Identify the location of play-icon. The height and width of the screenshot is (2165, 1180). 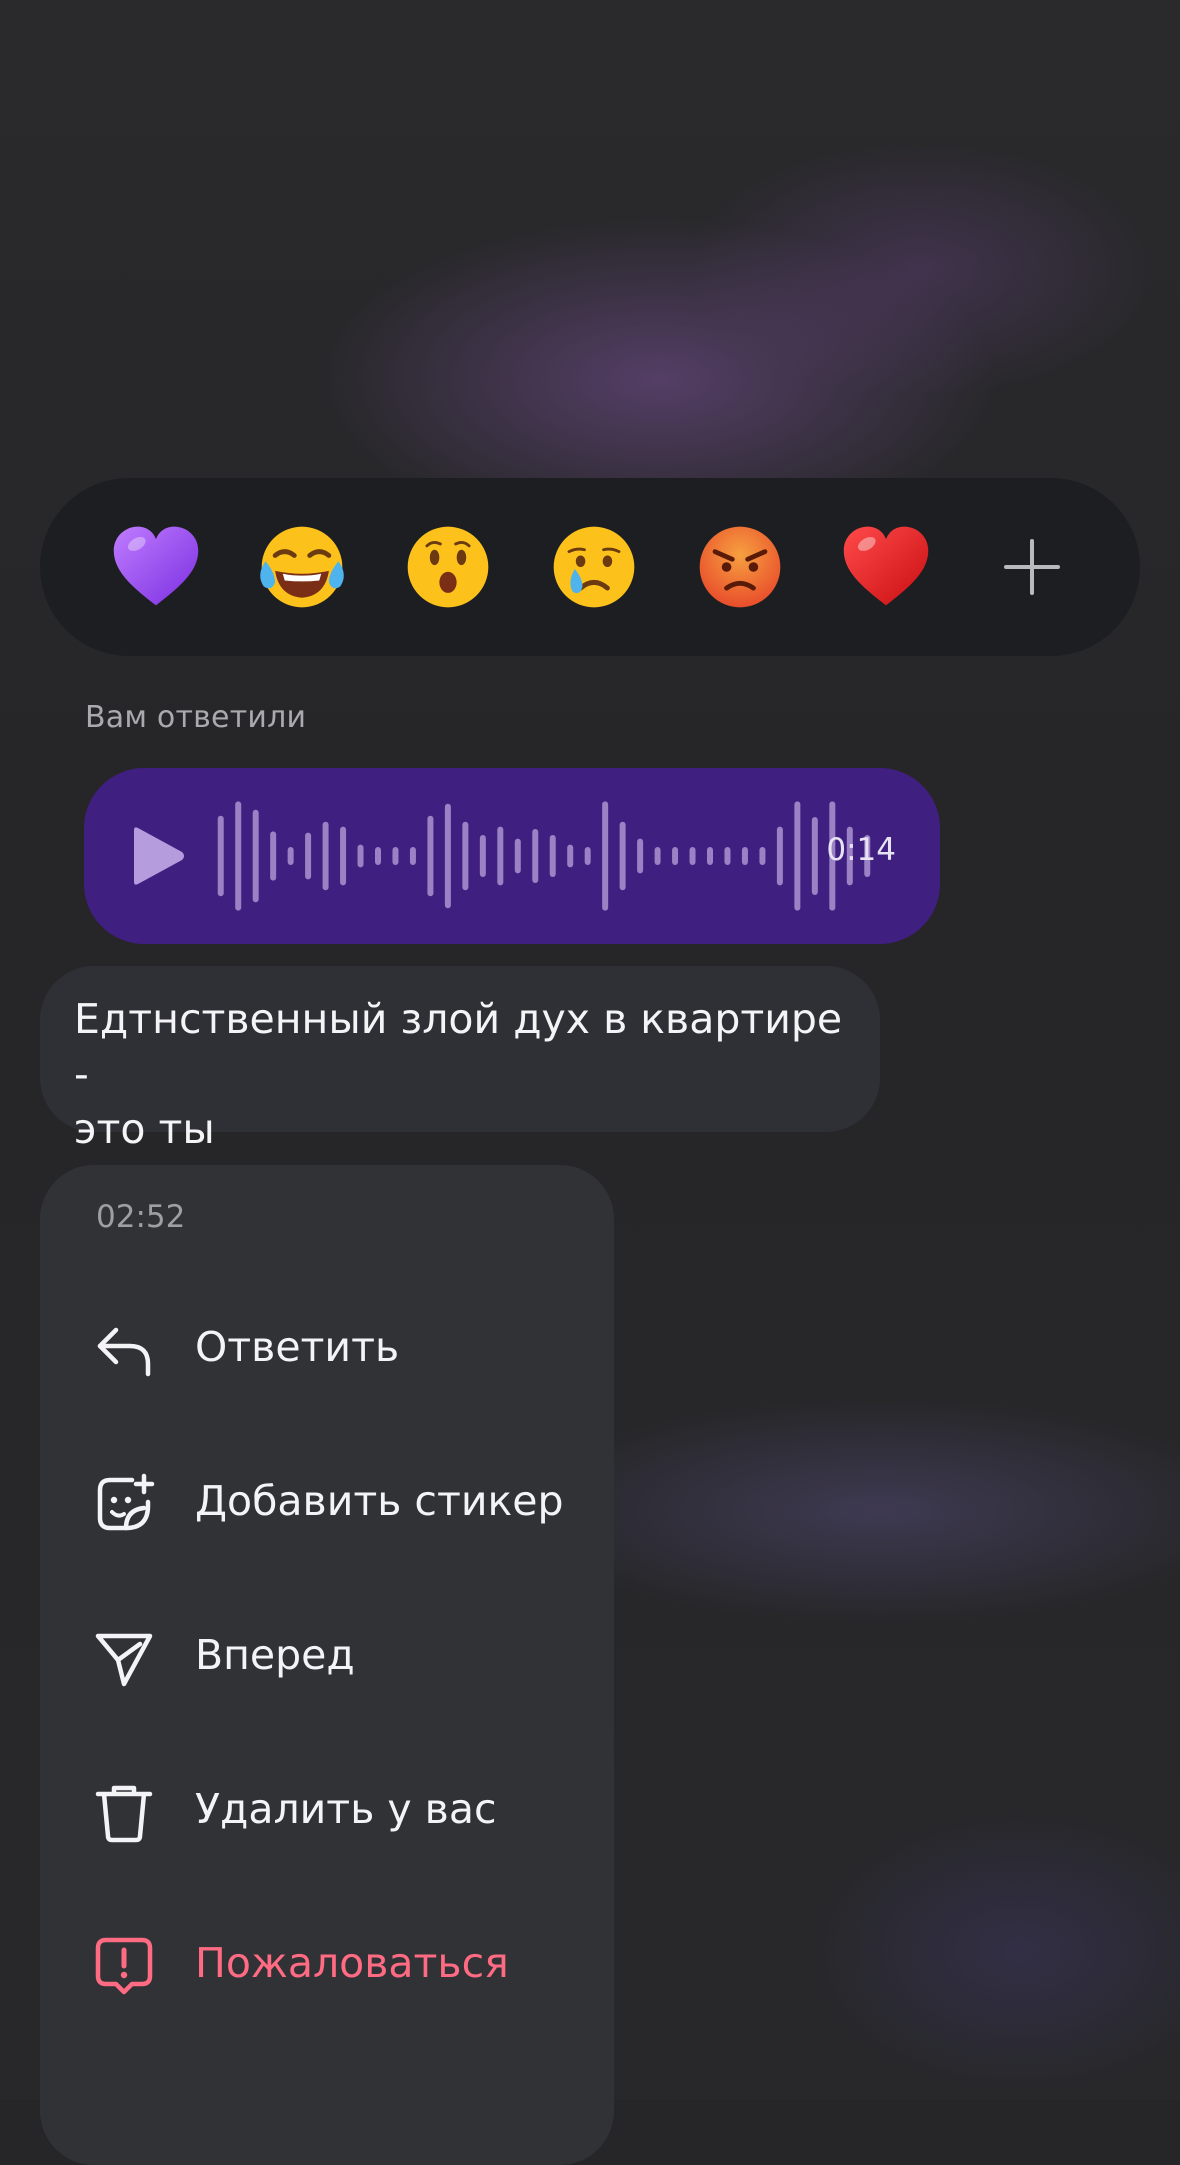
(156, 856).